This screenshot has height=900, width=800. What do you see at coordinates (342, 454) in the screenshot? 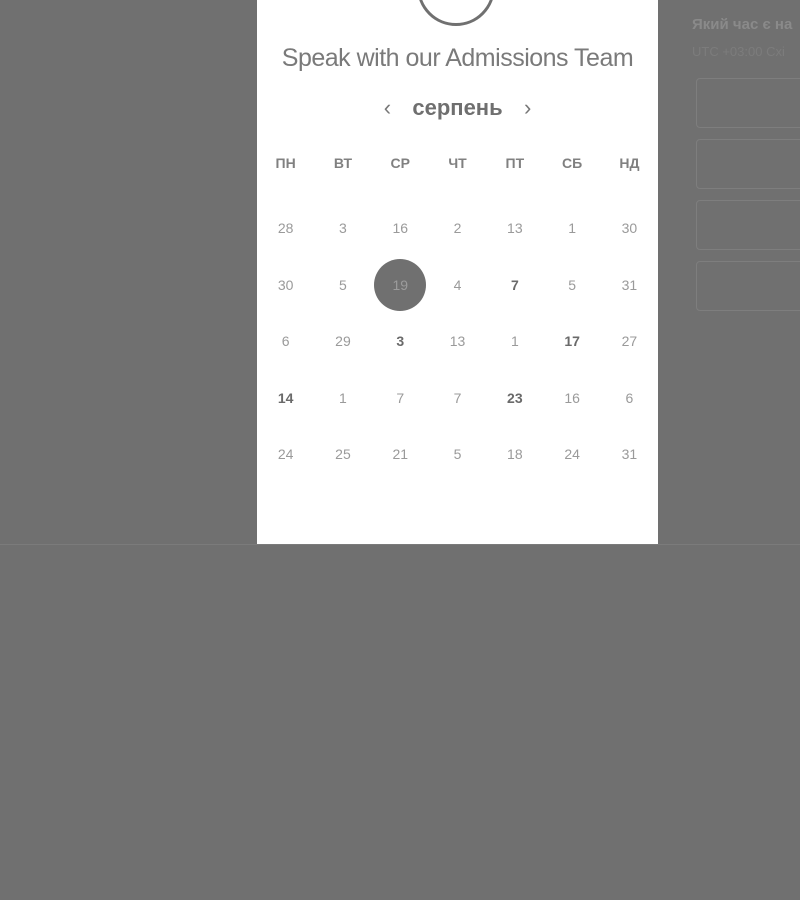
I see `calendar-day: 25` at bounding box center [342, 454].